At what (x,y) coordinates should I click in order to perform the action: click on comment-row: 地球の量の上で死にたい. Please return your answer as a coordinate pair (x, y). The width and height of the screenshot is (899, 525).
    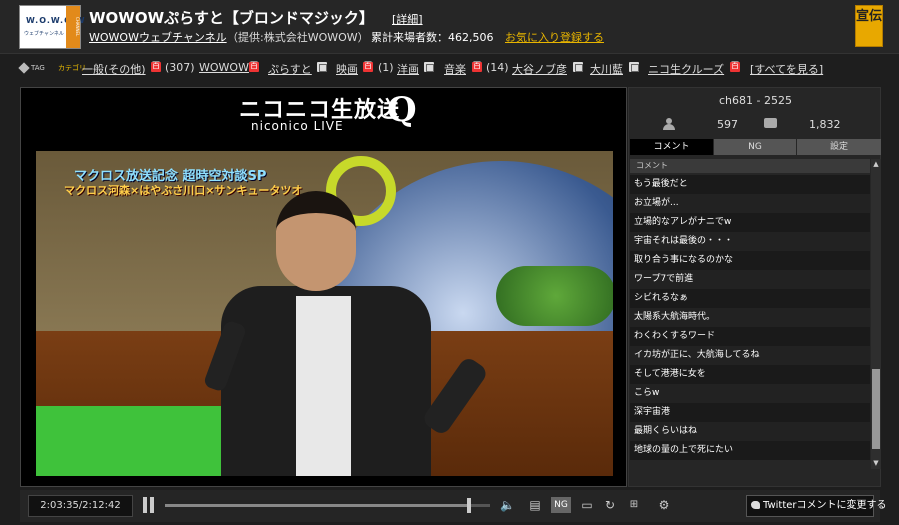
    Looking at the image, I should click on (750, 450).